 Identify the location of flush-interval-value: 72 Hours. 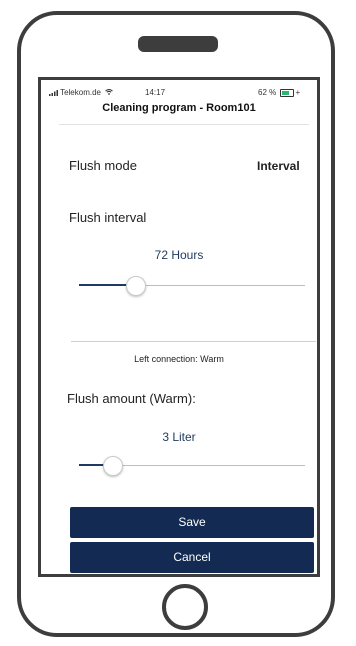
(179, 255).